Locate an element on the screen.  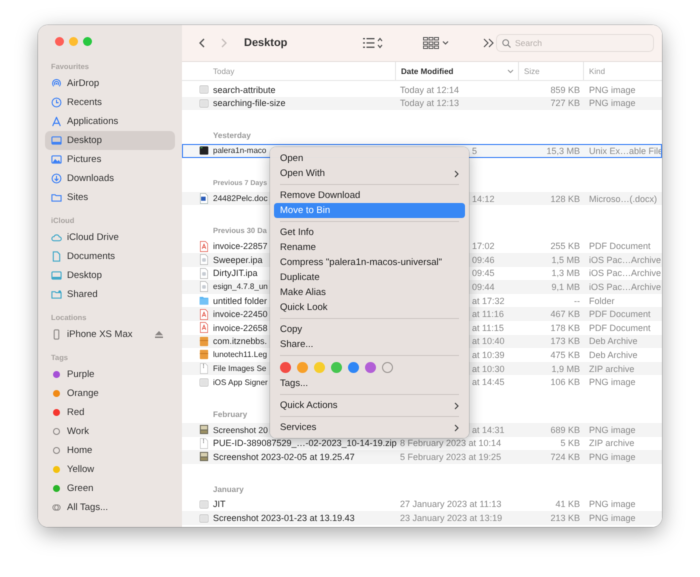
date-cell: at 10:39 is located at coordinates (488, 355).